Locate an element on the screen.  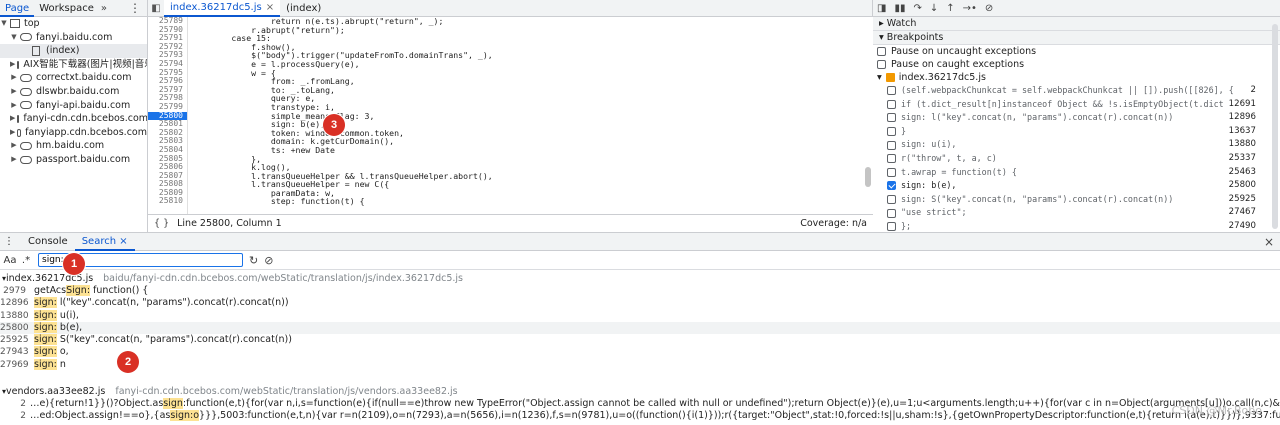
toggle-sidebar-icon: ◨ is located at coordinates (881, 8).